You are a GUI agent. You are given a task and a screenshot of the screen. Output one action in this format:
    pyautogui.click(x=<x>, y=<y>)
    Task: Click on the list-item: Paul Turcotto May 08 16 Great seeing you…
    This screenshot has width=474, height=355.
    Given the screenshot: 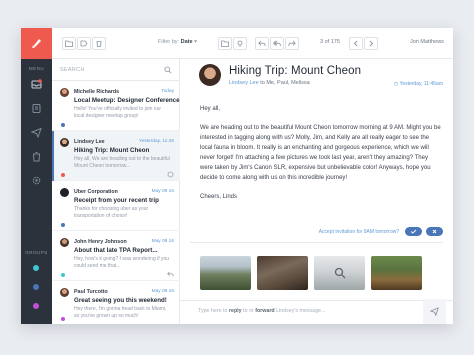 What is the action you would take?
    pyautogui.click(x=116, y=302)
    